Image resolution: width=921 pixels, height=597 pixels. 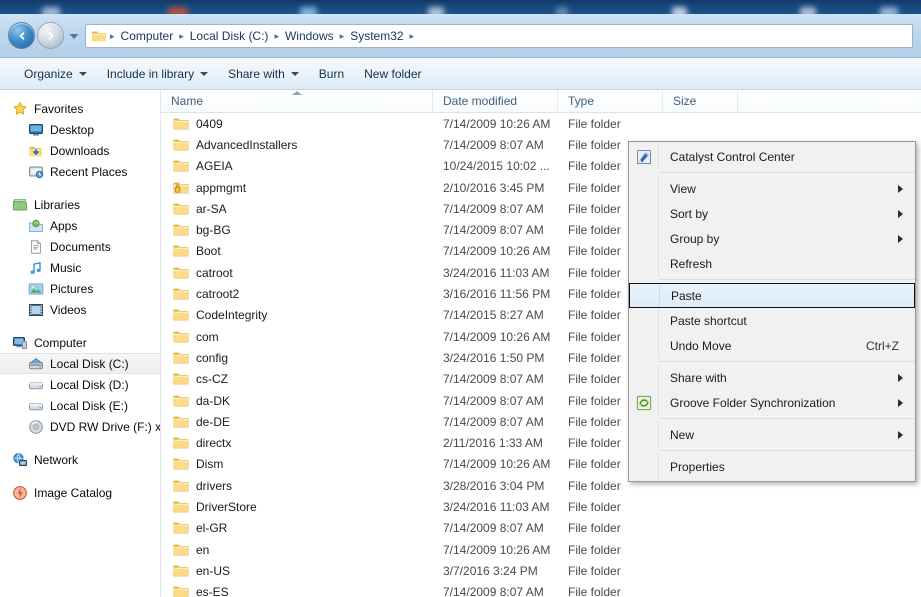 What do you see at coordinates (80, 225) in the screenshot?
I see `sidebar-item-apps: Apps` at bounding box center [80, 225].